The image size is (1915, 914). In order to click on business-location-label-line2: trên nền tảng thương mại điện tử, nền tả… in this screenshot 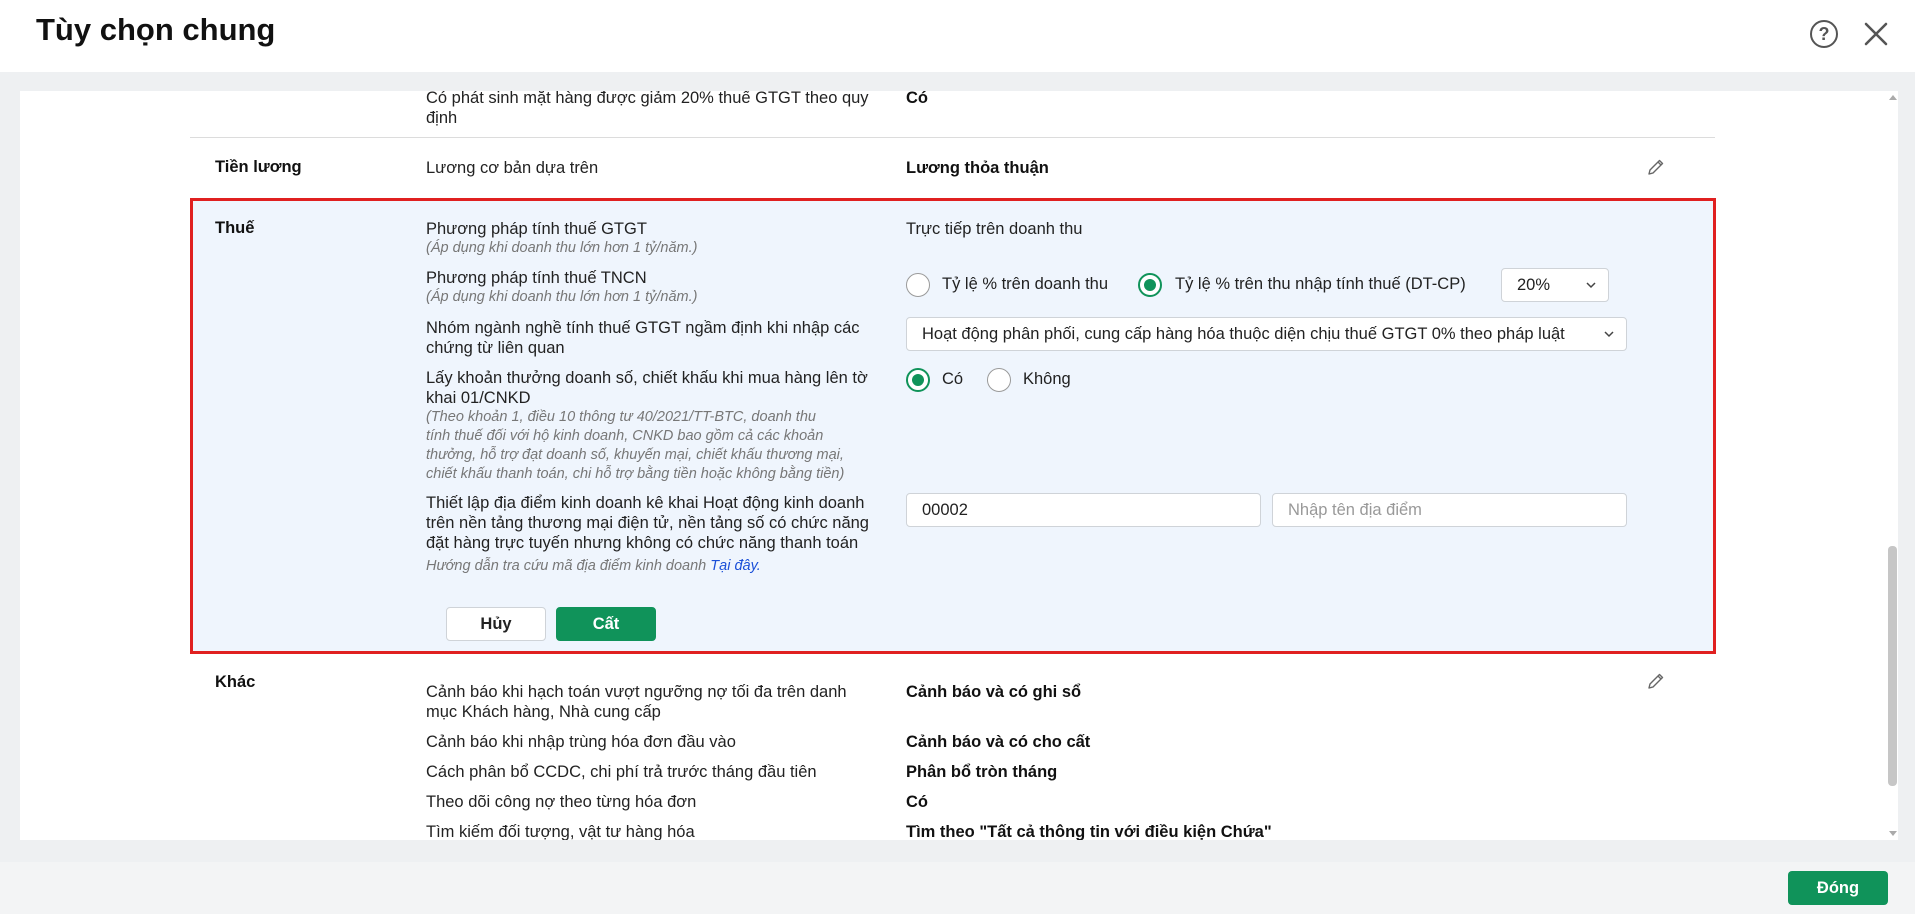, I will do `click(647, 523)`.